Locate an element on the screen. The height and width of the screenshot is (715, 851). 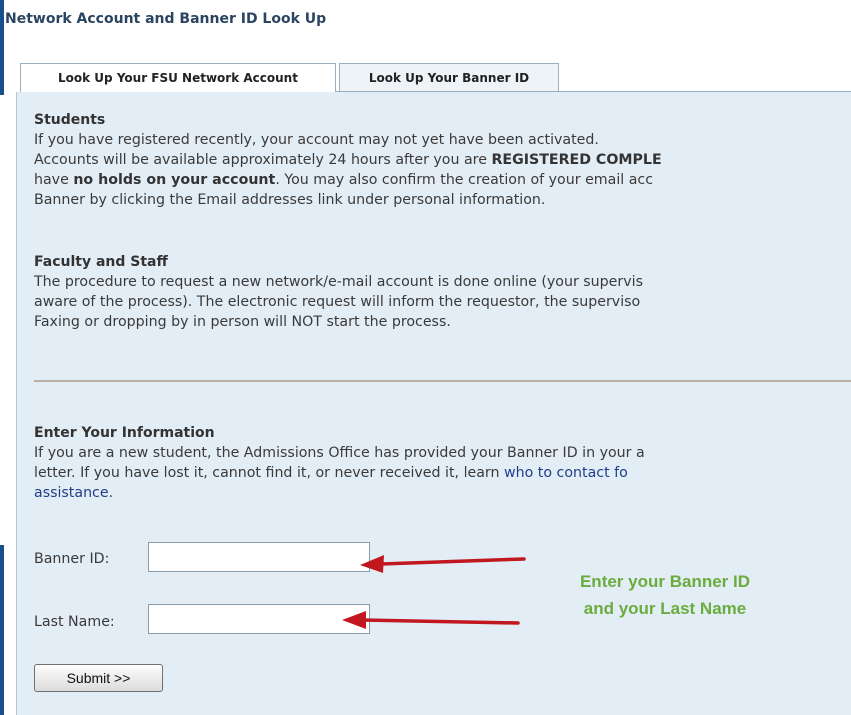
last-name-label: Last Name: is located at coordinates (74, 622).